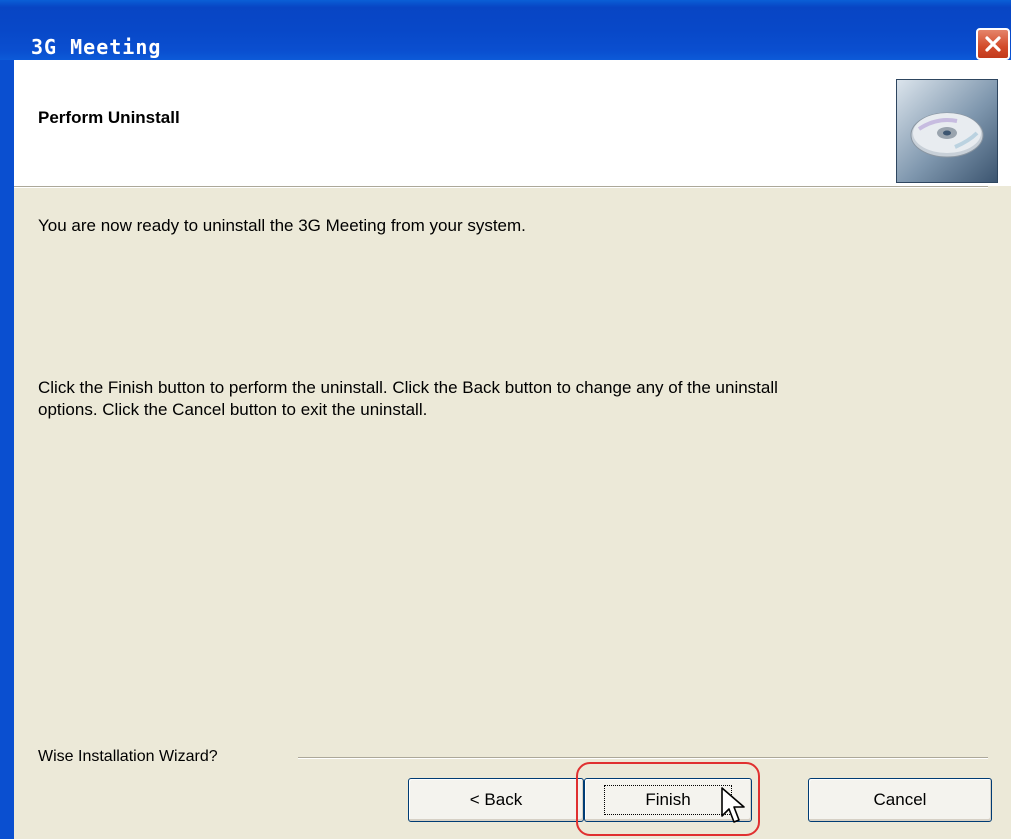 This screenshot has height=839, width=1011. I want to click on cancel-button-label: Cancel, so click(900, 799).